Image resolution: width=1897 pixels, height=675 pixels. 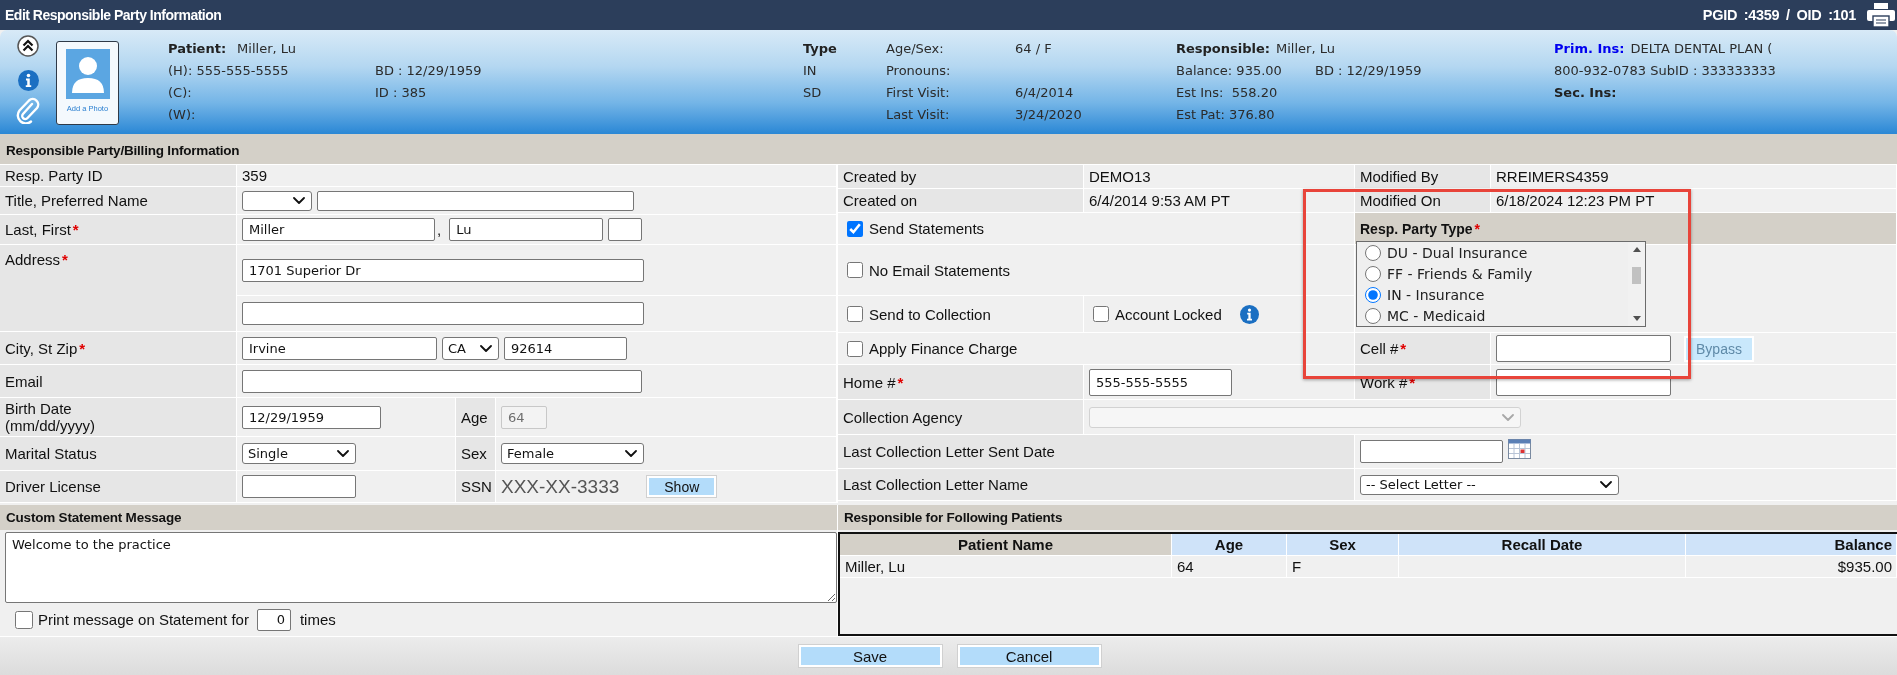 What do you see at coordinates (1791, 567) in the screenshot?
I see `table-cell: $935.00` at bounding box center [1791, 567].